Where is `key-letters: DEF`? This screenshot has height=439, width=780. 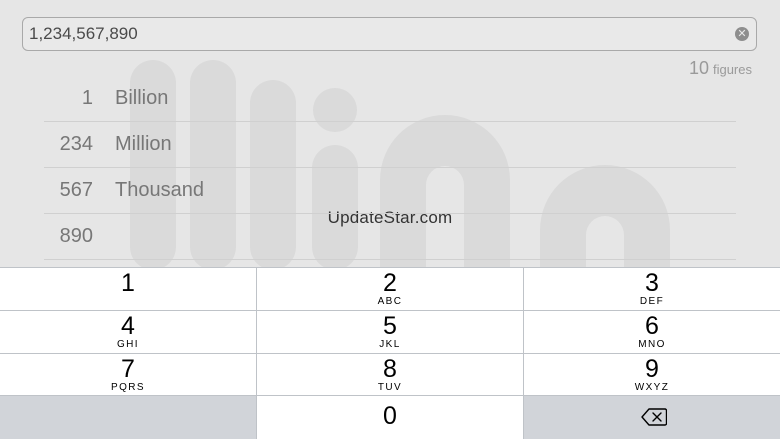 key-letters: DEF is located at coordinates (652, 301).